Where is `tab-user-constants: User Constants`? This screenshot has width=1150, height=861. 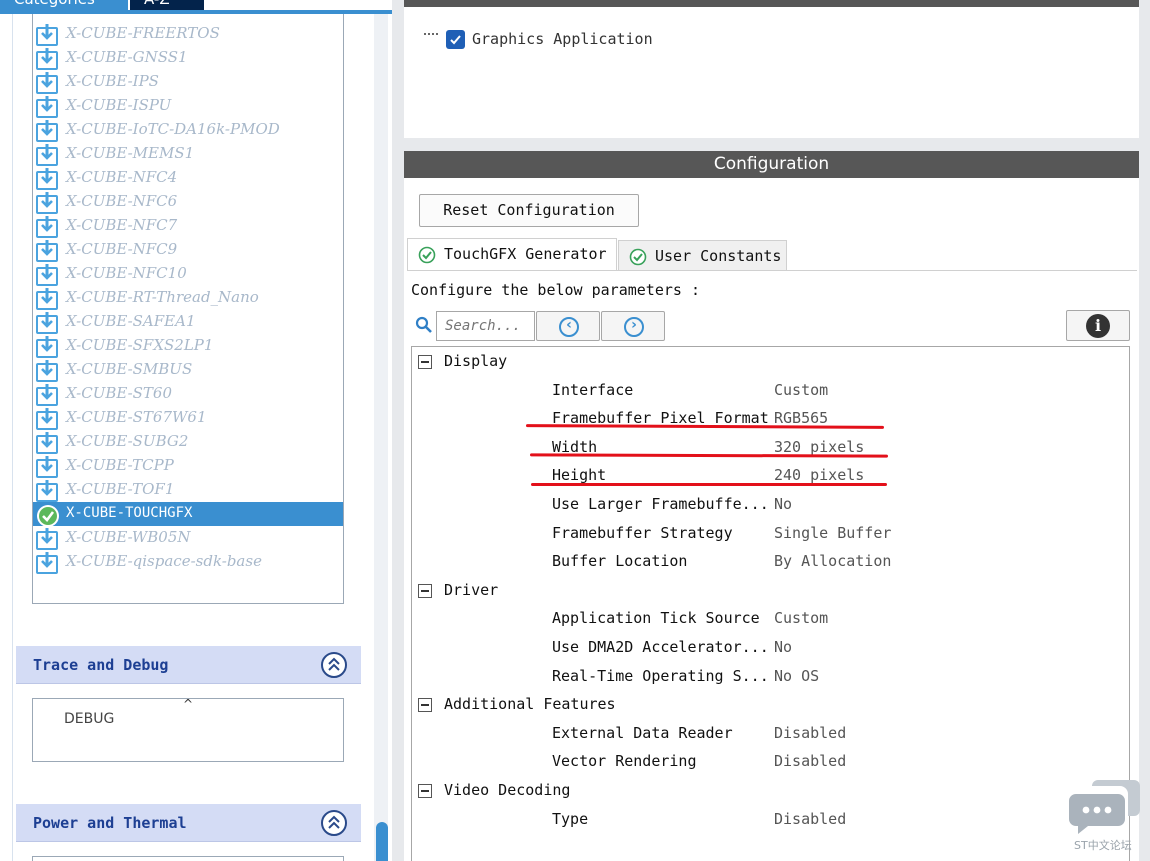
tab-user-constants: User Constants is located at coordinates (702, 255).